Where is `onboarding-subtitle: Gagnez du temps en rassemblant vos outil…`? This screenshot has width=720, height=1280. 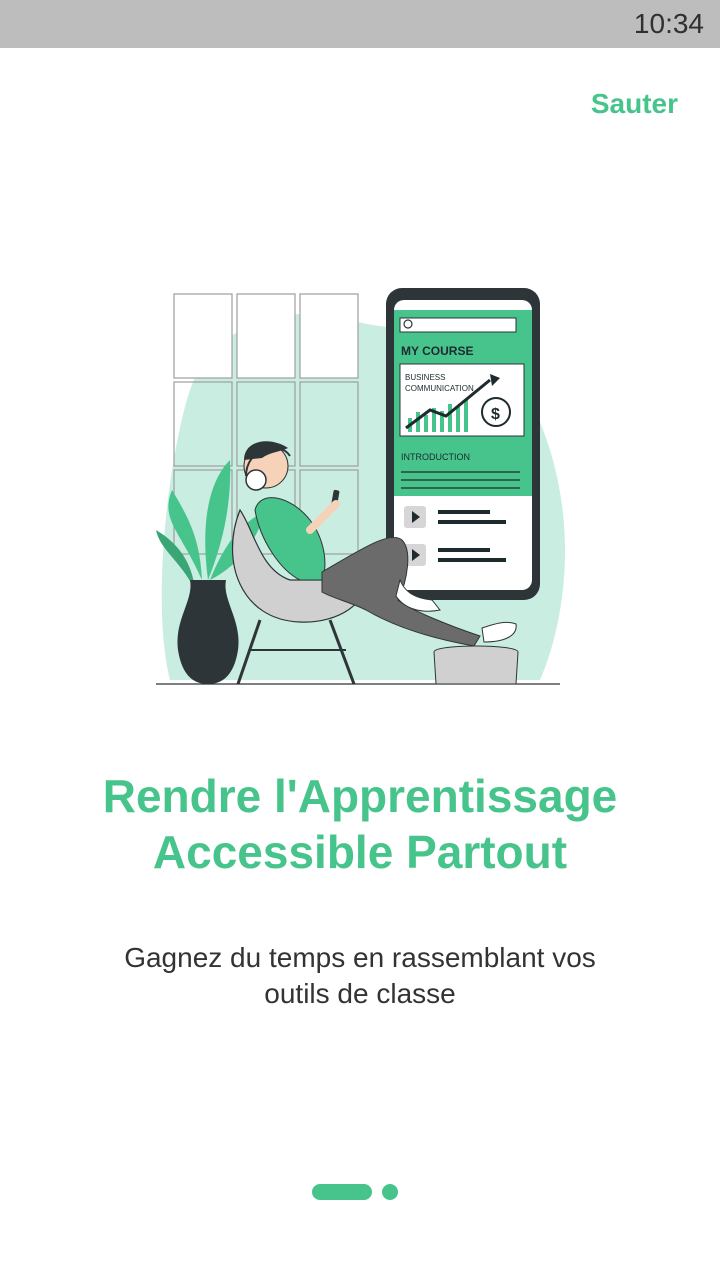
onboarding-subtitle: Gagnez du temps en rassemblant vos outil… is located at coordinates (360, 975).